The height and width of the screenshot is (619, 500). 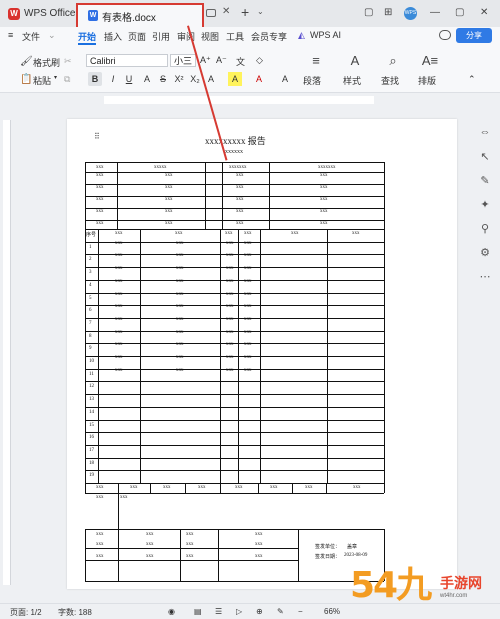 What do you see at coordinates (325, 35) in the screenshot?
I see `menu-wps-ai: WPS AI` at bounding box center [325, 35].